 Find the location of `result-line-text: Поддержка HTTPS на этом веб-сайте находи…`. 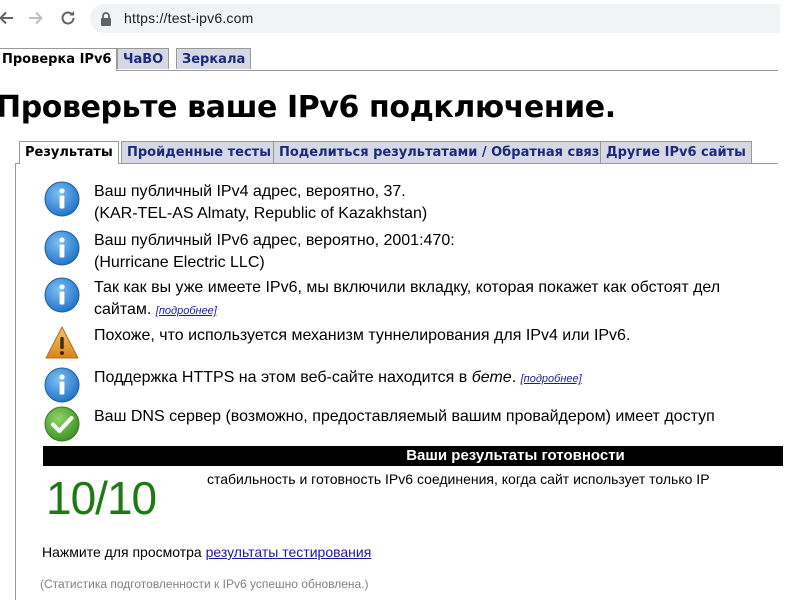

result-line-text: Поддержка HTTPS на этом веб-сайте находи… is located at coordinates (283, 377).